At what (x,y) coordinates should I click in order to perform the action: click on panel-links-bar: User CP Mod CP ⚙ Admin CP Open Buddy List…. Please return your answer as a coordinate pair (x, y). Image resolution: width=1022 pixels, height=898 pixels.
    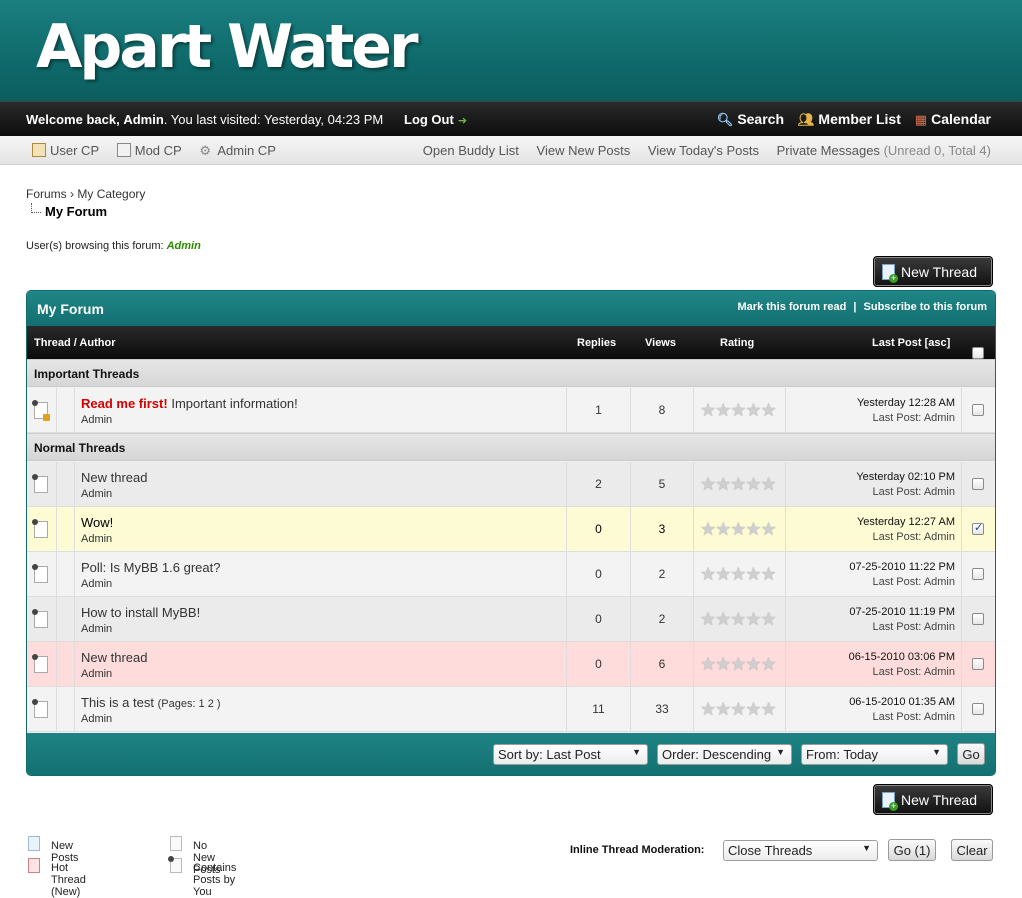
    Looking at the image, I should click on (511, 150).